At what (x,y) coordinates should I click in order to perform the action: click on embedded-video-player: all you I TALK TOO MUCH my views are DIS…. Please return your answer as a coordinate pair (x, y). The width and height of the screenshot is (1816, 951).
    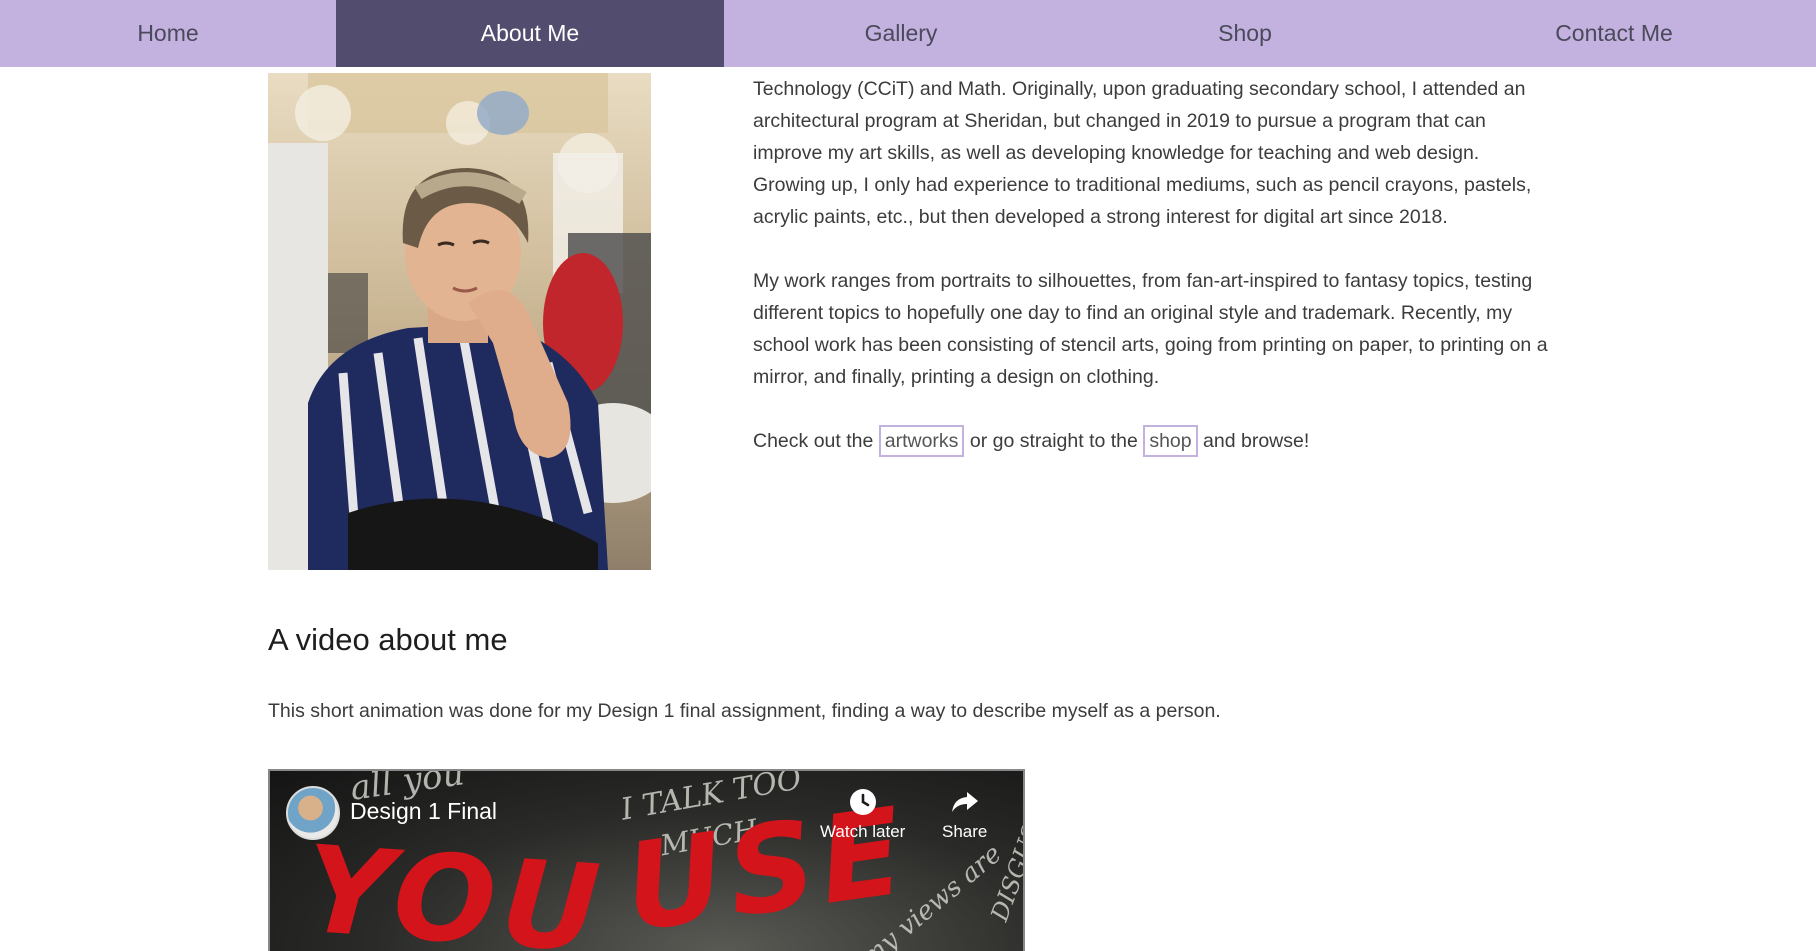
    Looking at the image, I should click on (646, 860).